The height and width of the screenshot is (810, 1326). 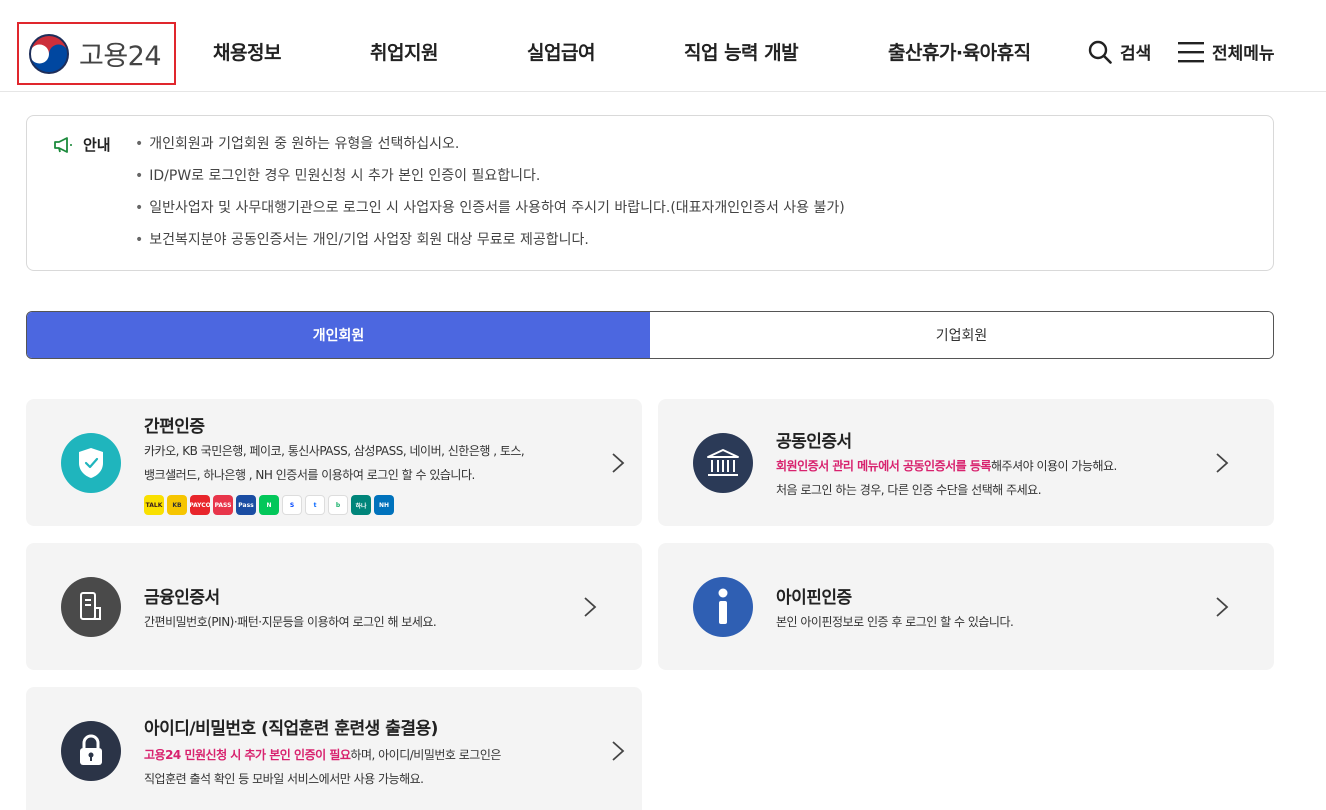 What do you see at coordinates (246, 505) in the screenshot?
I see `samsung-pass-badge: Pass` at bounding box center [246, 505].